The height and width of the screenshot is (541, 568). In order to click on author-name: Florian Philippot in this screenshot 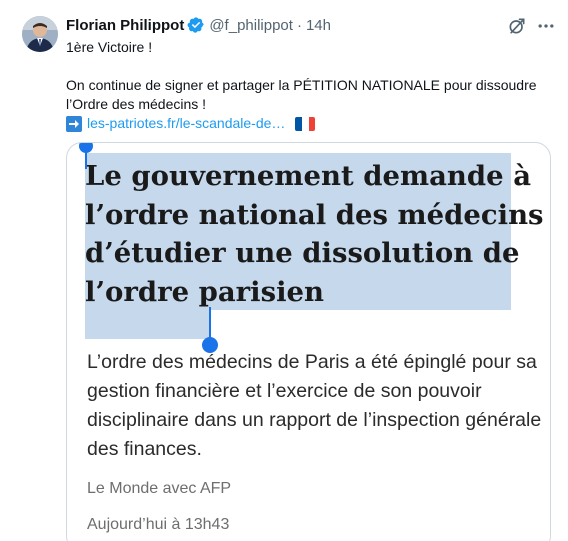, I will do `click(125, 25)`.